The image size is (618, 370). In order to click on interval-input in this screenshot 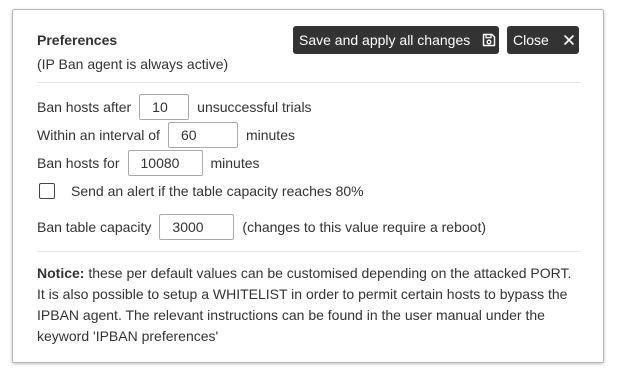, I will do `click(202, 135)`.